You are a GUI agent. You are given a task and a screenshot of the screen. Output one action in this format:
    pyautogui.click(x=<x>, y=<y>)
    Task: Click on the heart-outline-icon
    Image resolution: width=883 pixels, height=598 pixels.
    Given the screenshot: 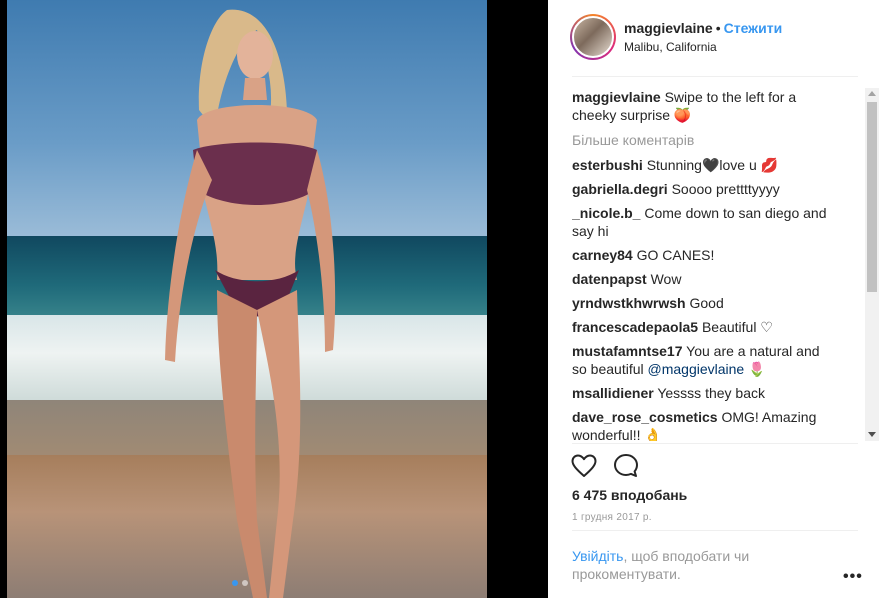 What is the action you would take?
    pyautogui.click(x=584, y=465)
    